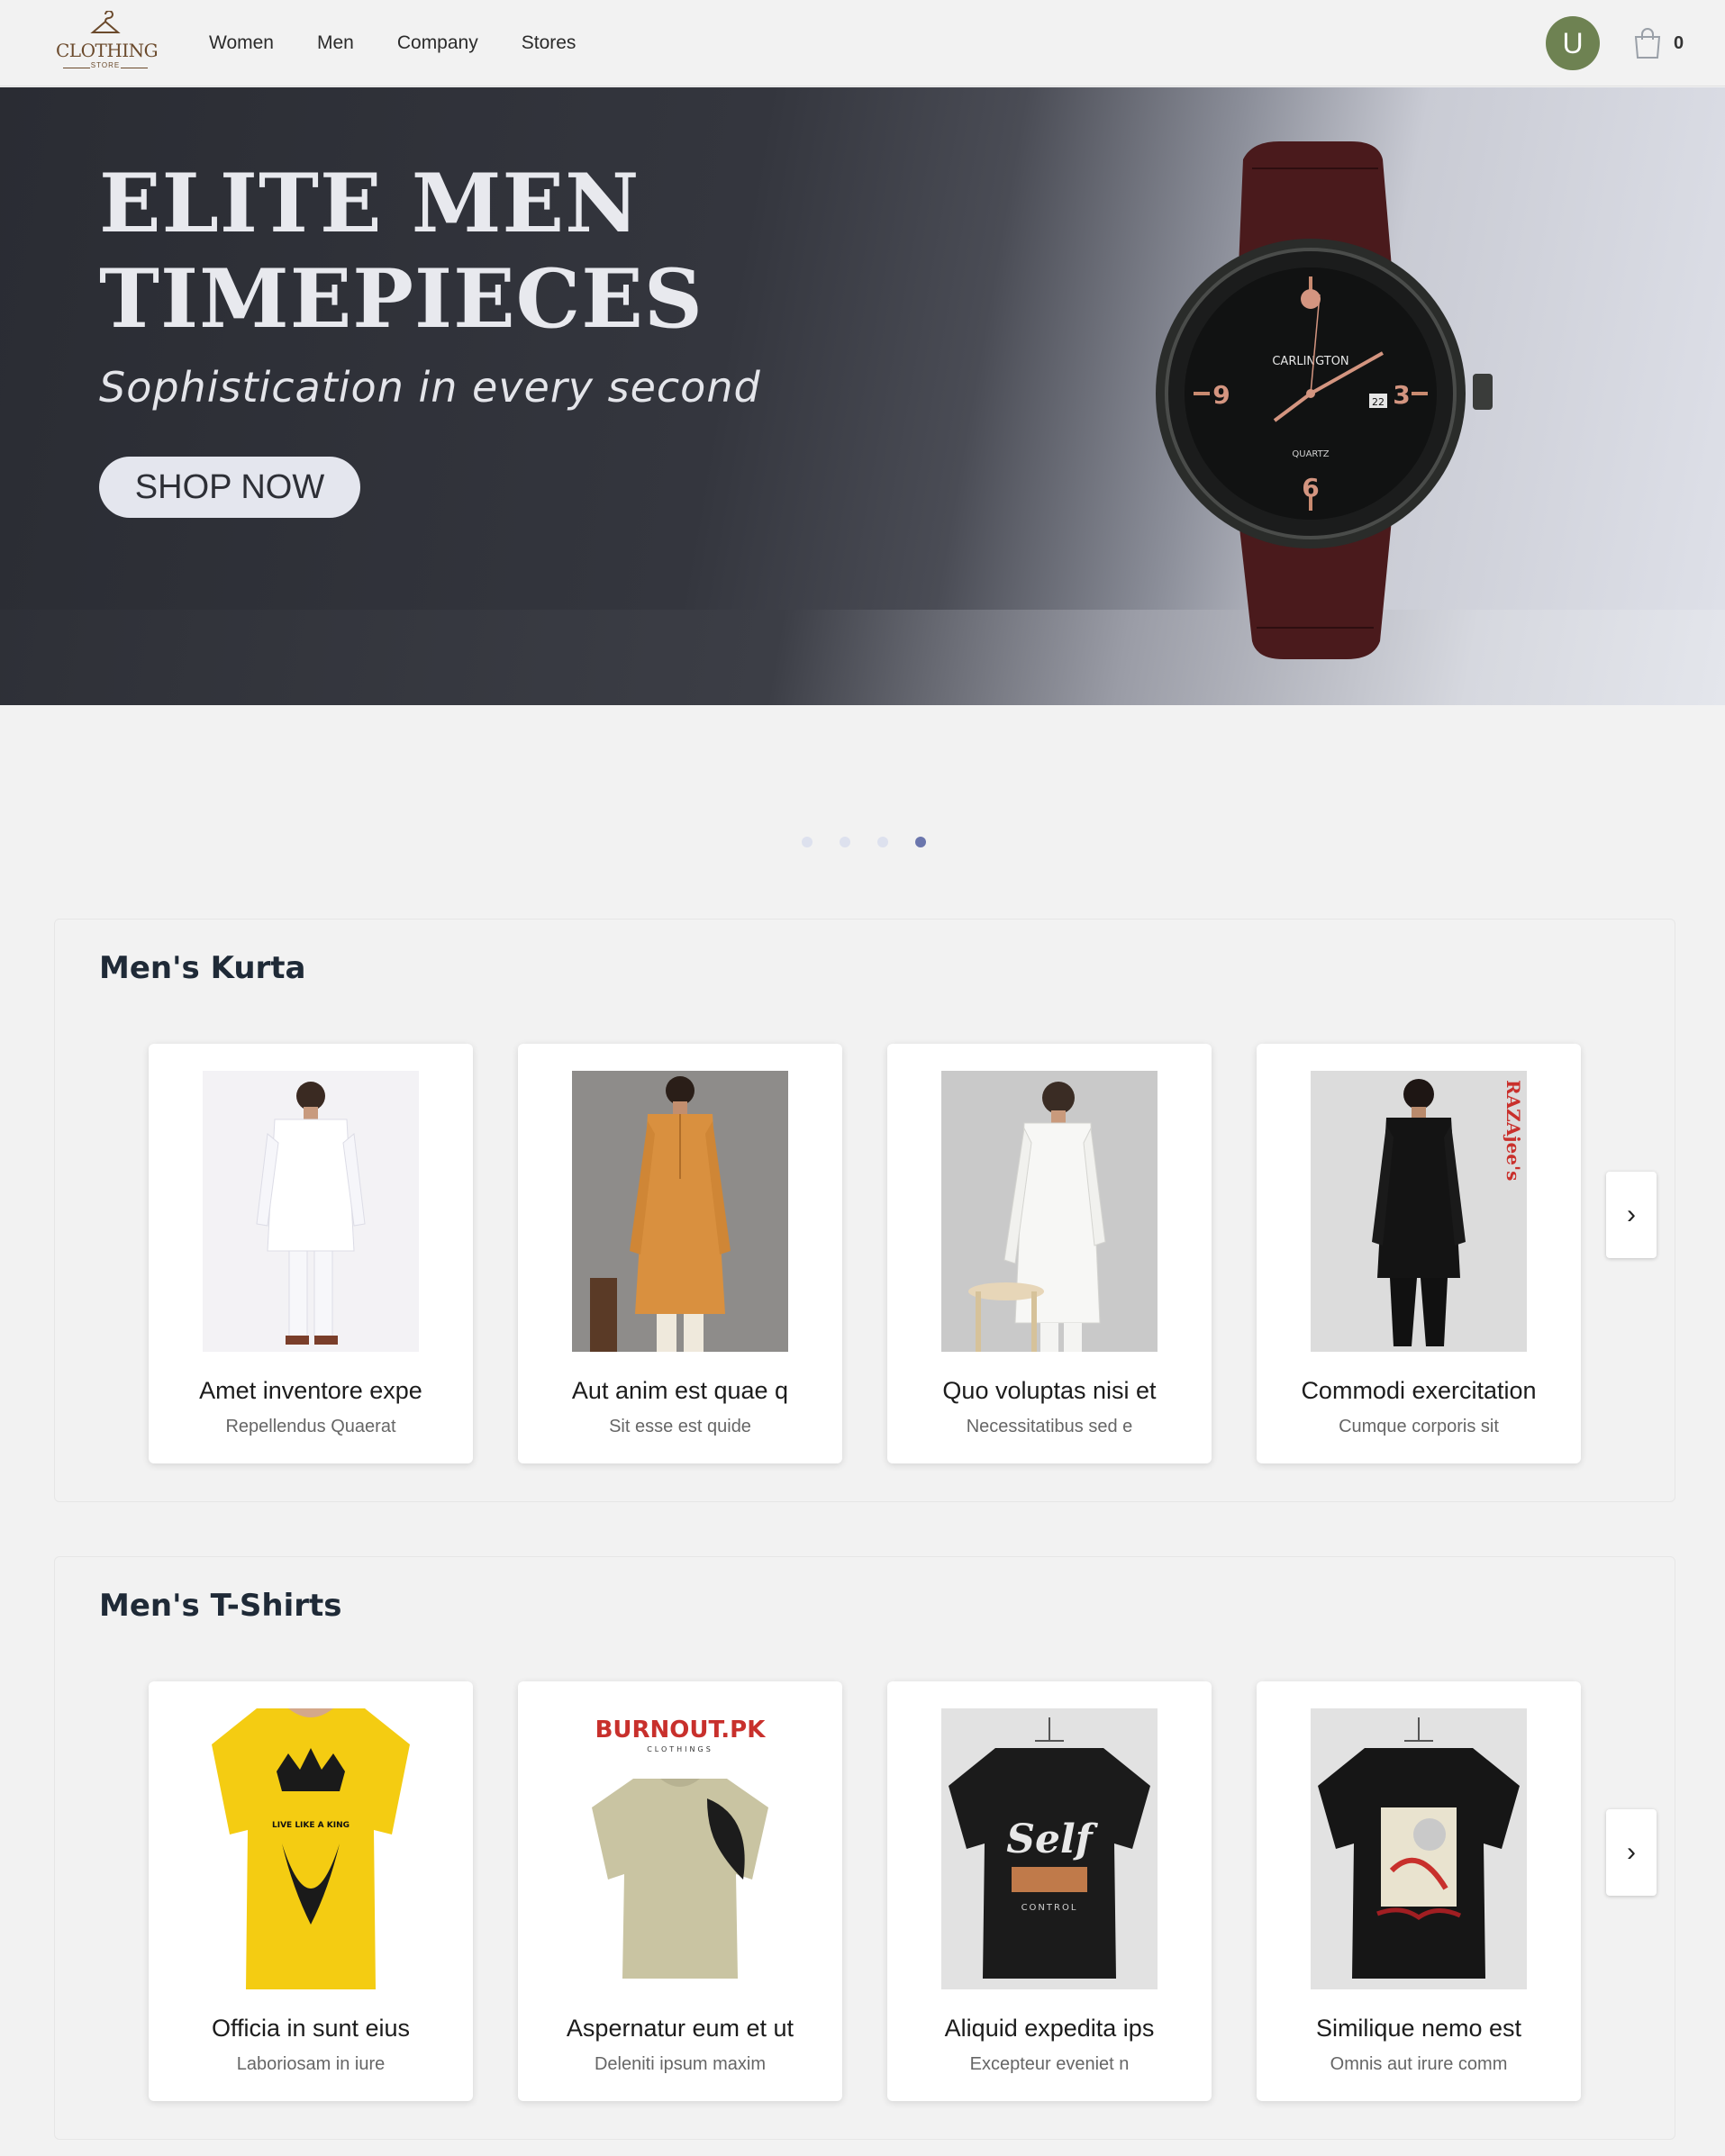 The image size is (1725, 2156). Describe the element at coordinates (1049, 1426) in the screenshot. I see `product-desc: Necessitatibus sed e` at that location.